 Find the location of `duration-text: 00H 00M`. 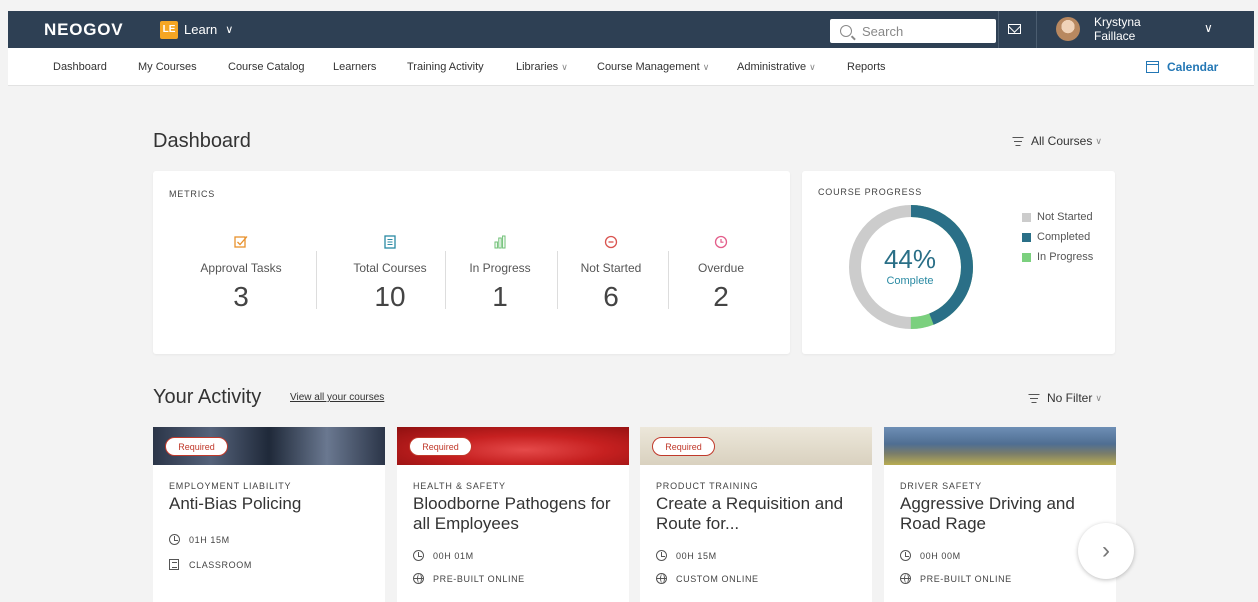

duration-text: 00H 00M is located at coordinates (940, 555).